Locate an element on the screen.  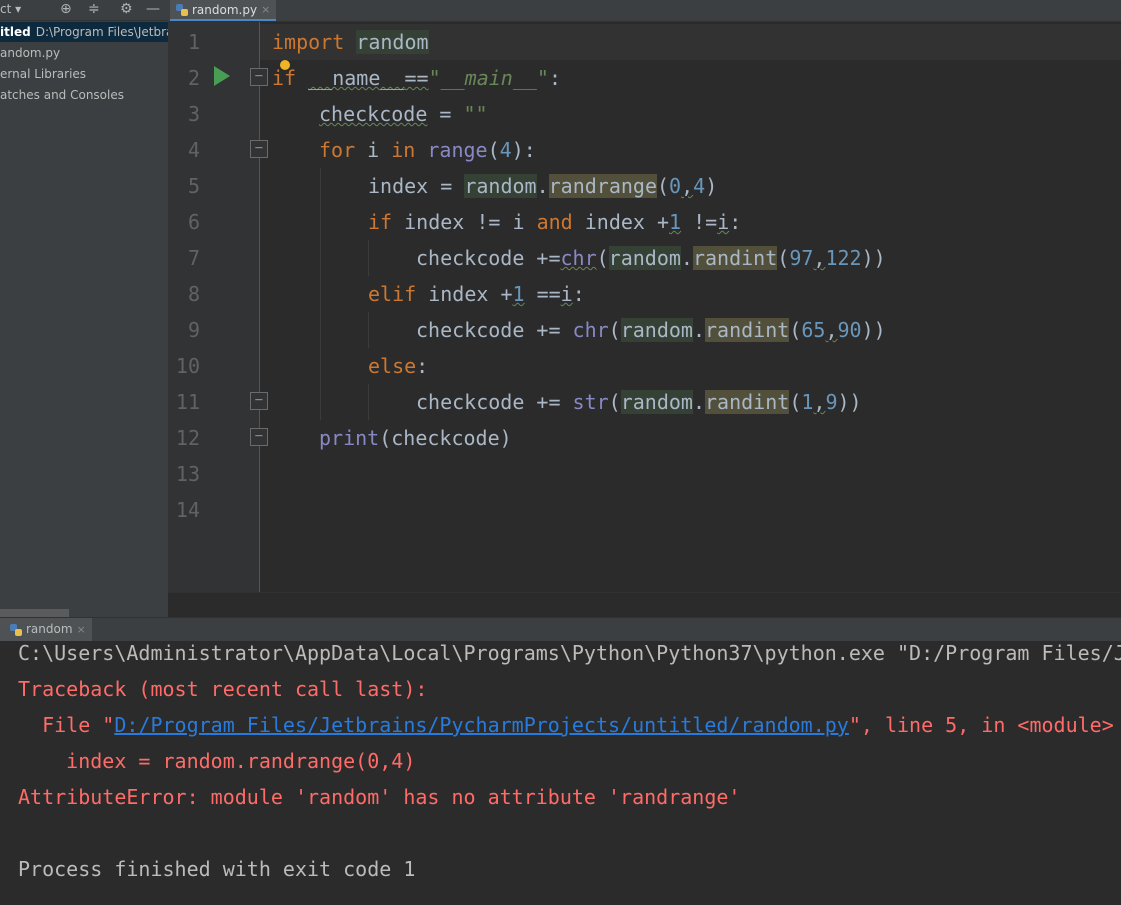
python-file-icon is located at coordinates (182, 9).